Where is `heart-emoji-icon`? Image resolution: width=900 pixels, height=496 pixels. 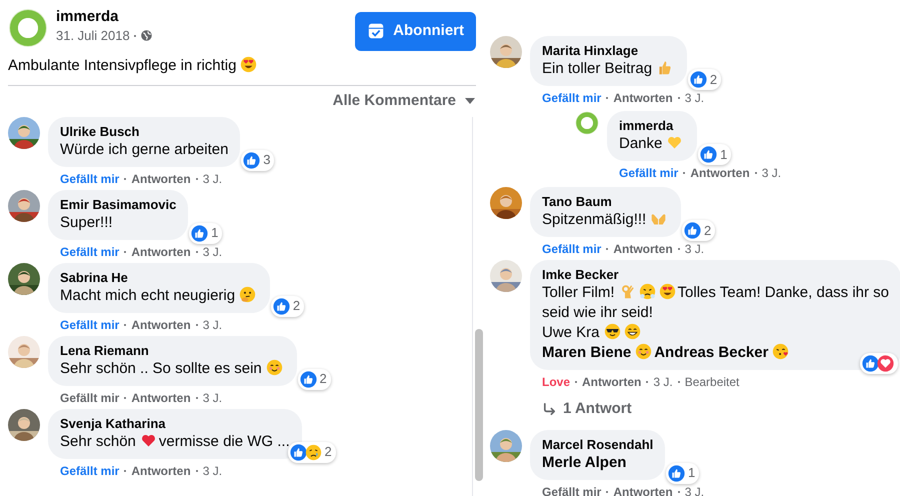 heart-emoji-icon is located at coordinates (675, 142).